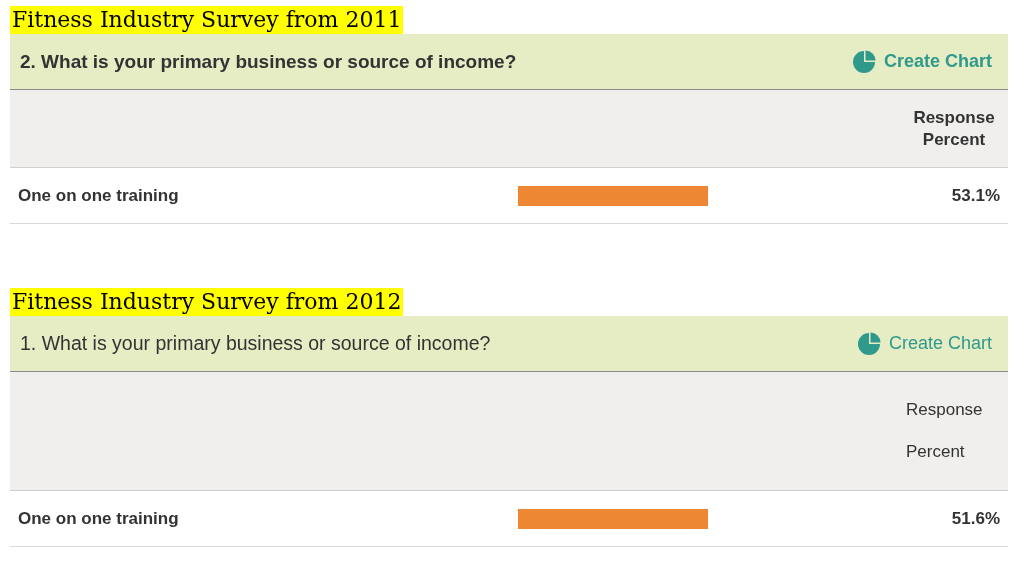  Describe the element at coordinates (207, 20) in the screenshot. I see `survey-heading: Fitness Industry Survey from 2011` at that location.